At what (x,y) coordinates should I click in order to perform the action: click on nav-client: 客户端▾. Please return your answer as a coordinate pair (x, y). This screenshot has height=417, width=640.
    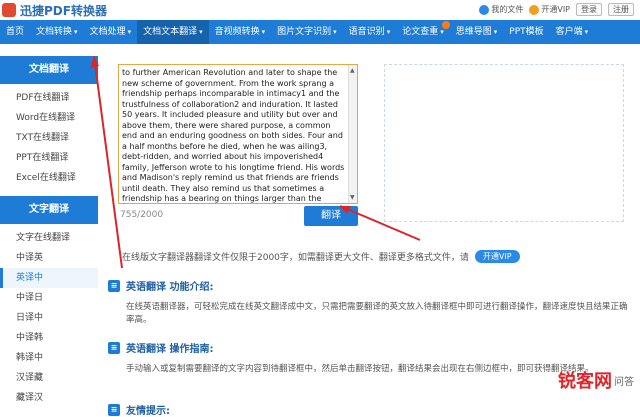
    Looking at the image, I should click on (572, 32).